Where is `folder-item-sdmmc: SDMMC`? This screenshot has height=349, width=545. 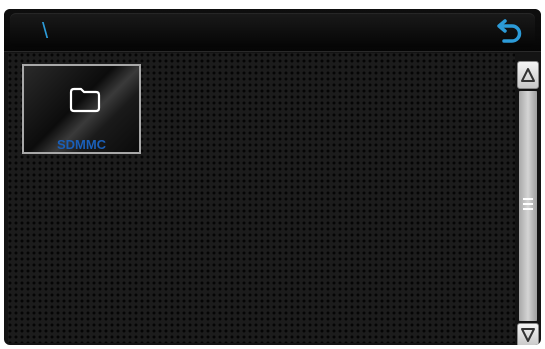 folder-item-sdmmc: SDMMC is located at coordinates (81, 109).